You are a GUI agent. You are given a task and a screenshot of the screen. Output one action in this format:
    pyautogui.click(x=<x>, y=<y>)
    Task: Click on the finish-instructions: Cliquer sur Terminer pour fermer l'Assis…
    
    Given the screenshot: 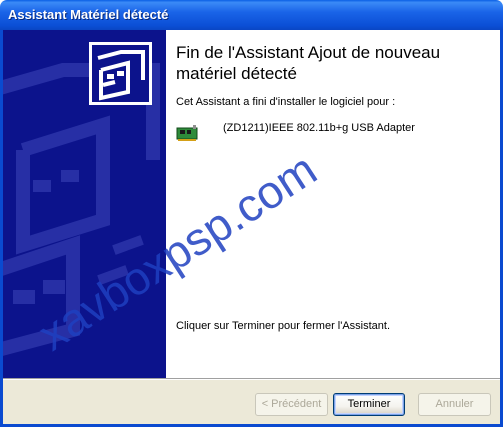 What is the action you would take?
    pyautogui.click(x=283, y=326)
    